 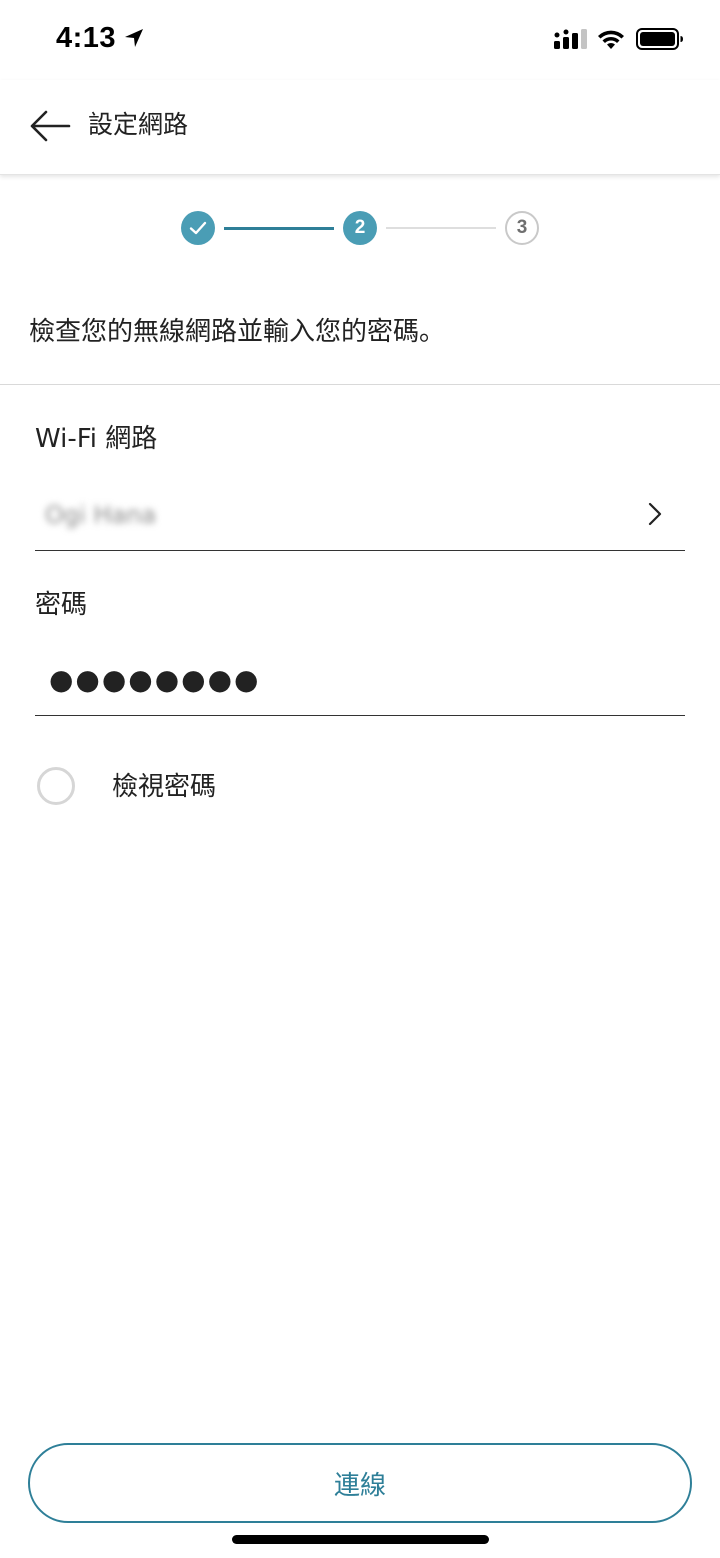 I want to click on location-arrow-icon, so click(x=134, y=38).